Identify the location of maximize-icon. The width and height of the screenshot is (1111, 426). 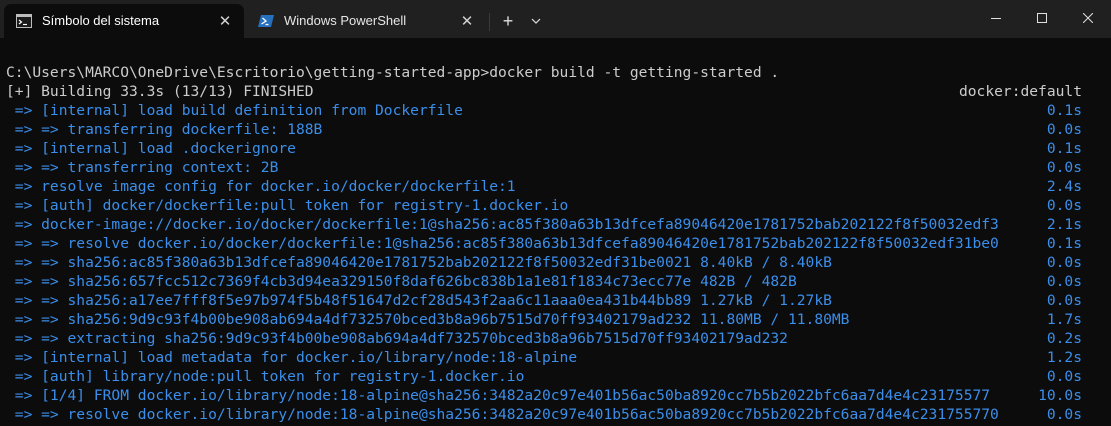
(1042, 18).